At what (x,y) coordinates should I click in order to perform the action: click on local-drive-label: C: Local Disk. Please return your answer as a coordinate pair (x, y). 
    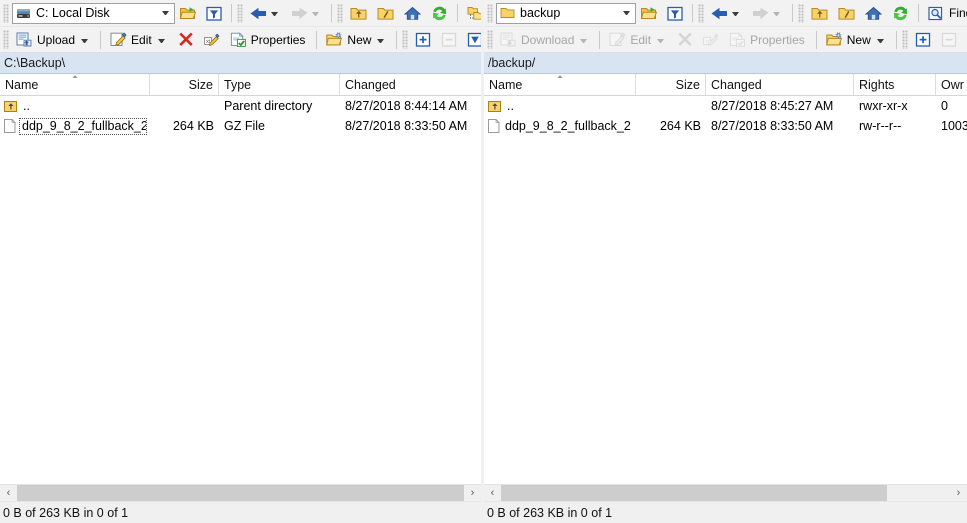
    Looking at the image, I should click on (73, 13).